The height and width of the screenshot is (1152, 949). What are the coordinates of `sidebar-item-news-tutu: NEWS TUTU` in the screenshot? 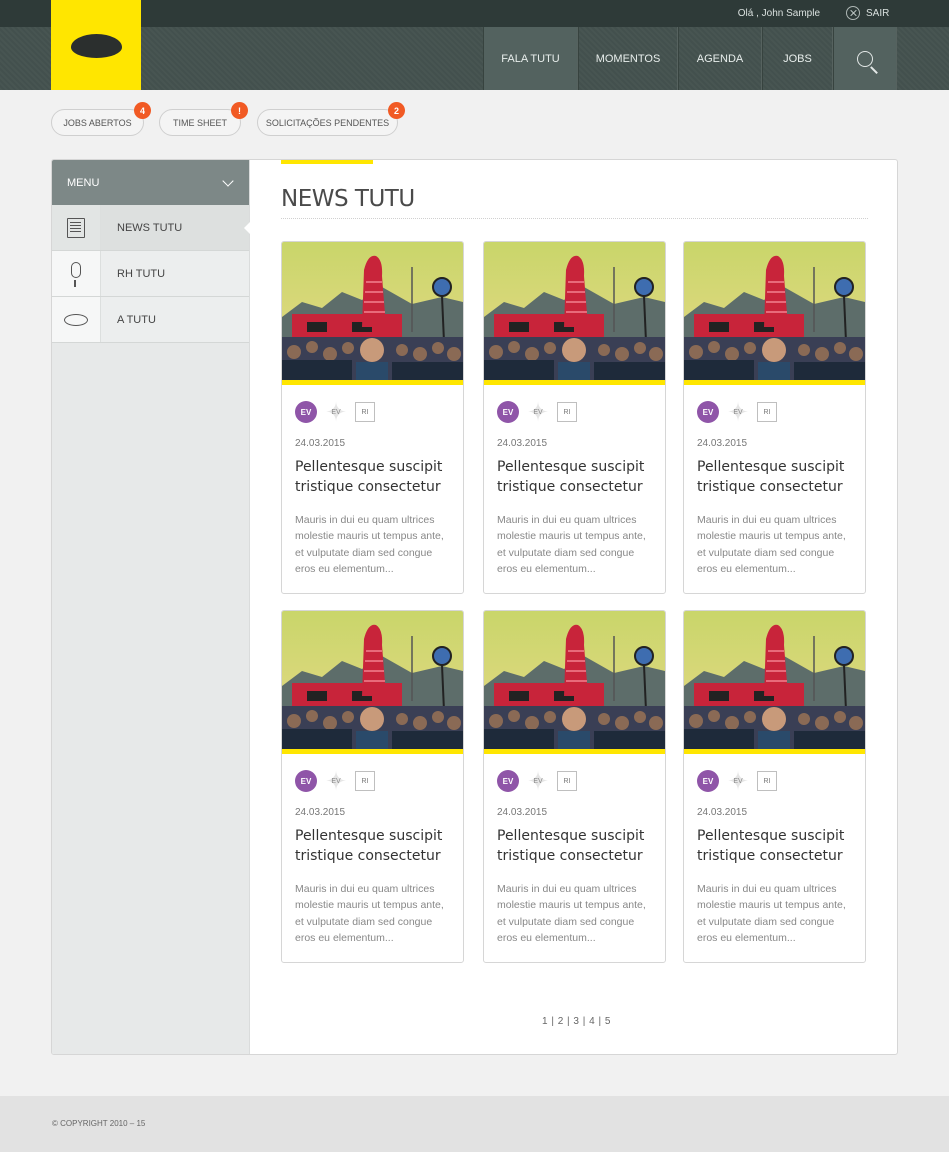 It's located at (151, 228).